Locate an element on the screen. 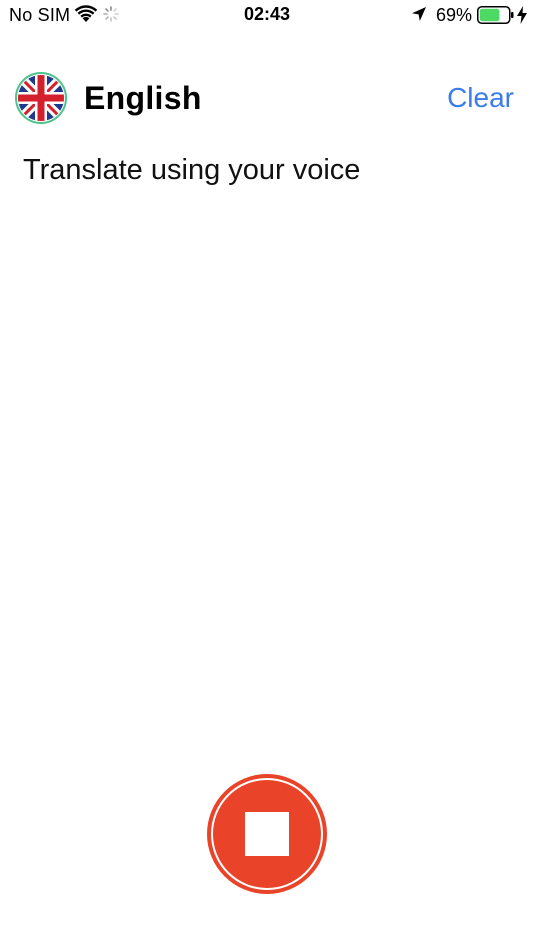 This screenshot has width=534, height=950. uk-flag-icon is located at coordinates (41, 98).